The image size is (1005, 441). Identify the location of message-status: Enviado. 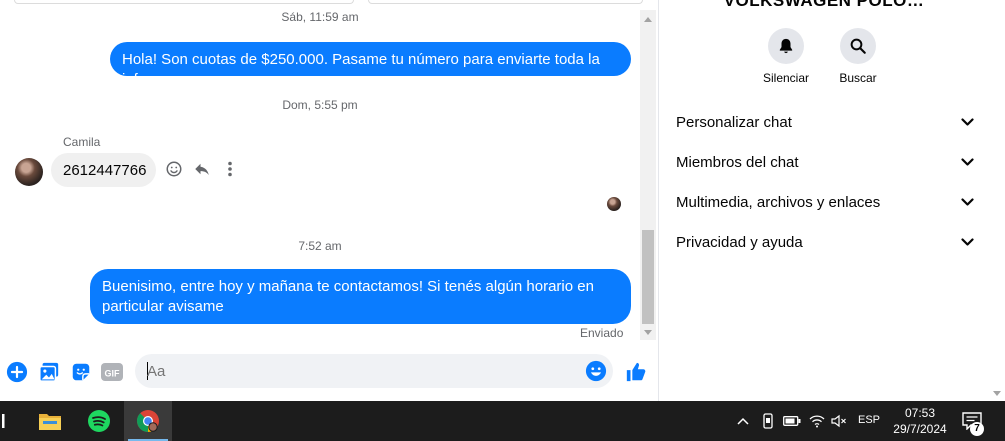
(602, 333).